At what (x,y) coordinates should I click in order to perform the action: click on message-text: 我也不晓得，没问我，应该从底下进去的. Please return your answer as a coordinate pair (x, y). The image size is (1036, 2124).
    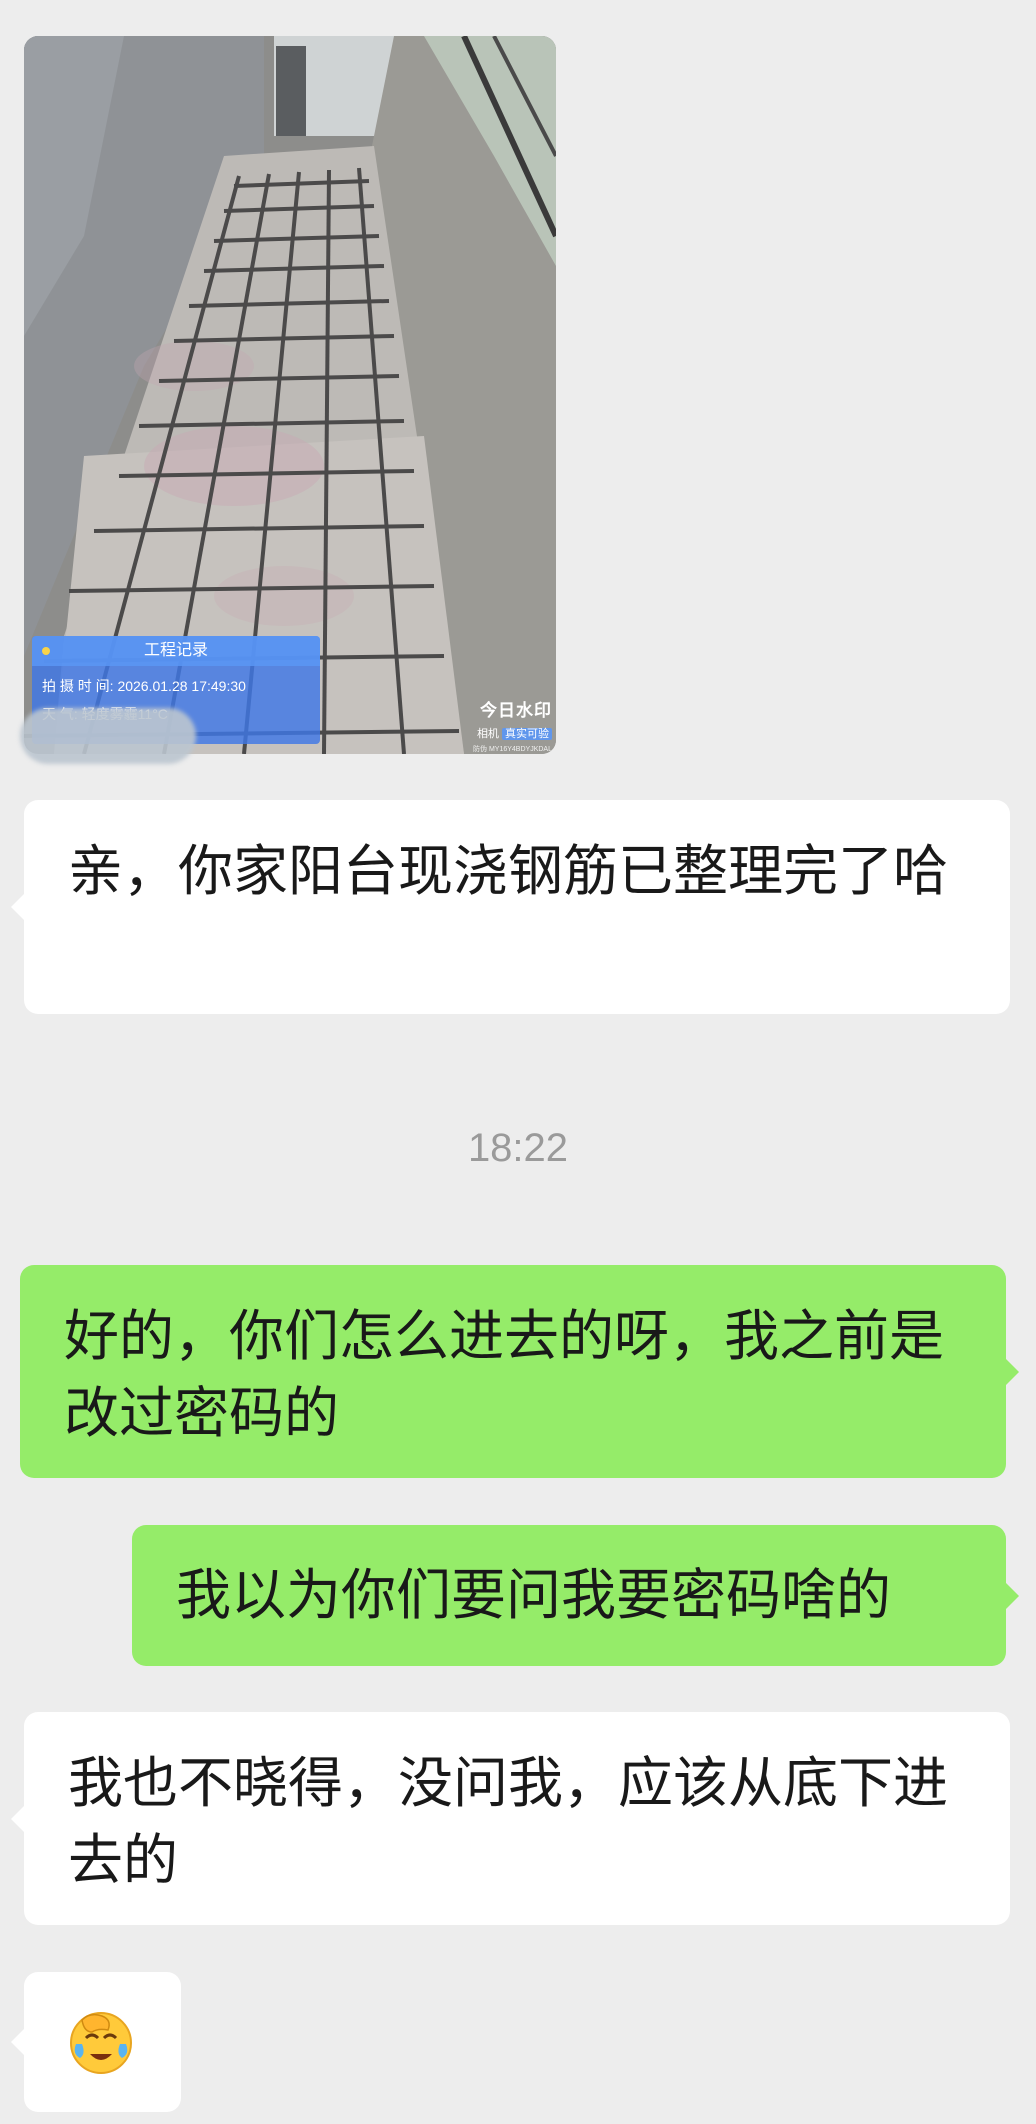
    Looking at the image, I should click on (508, 1821).